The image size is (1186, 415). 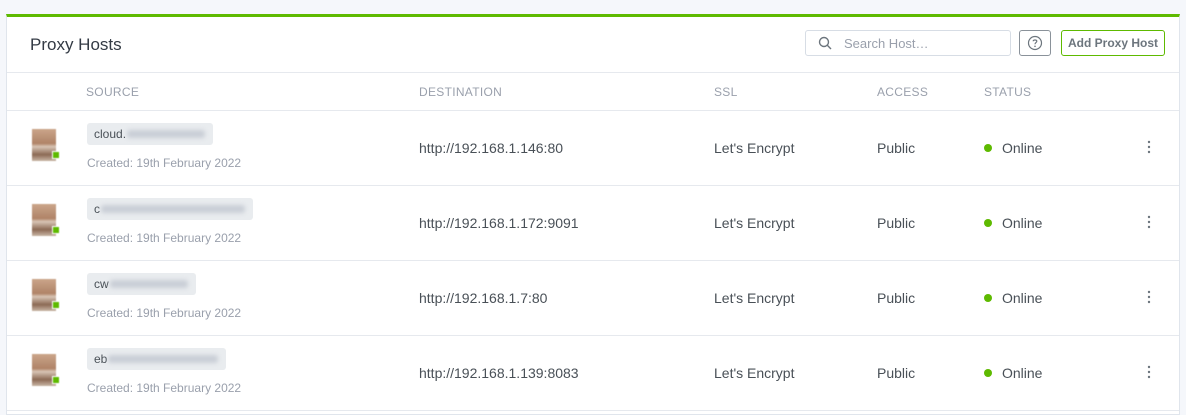 I want to click on search-box, so click(x=908, y=43).